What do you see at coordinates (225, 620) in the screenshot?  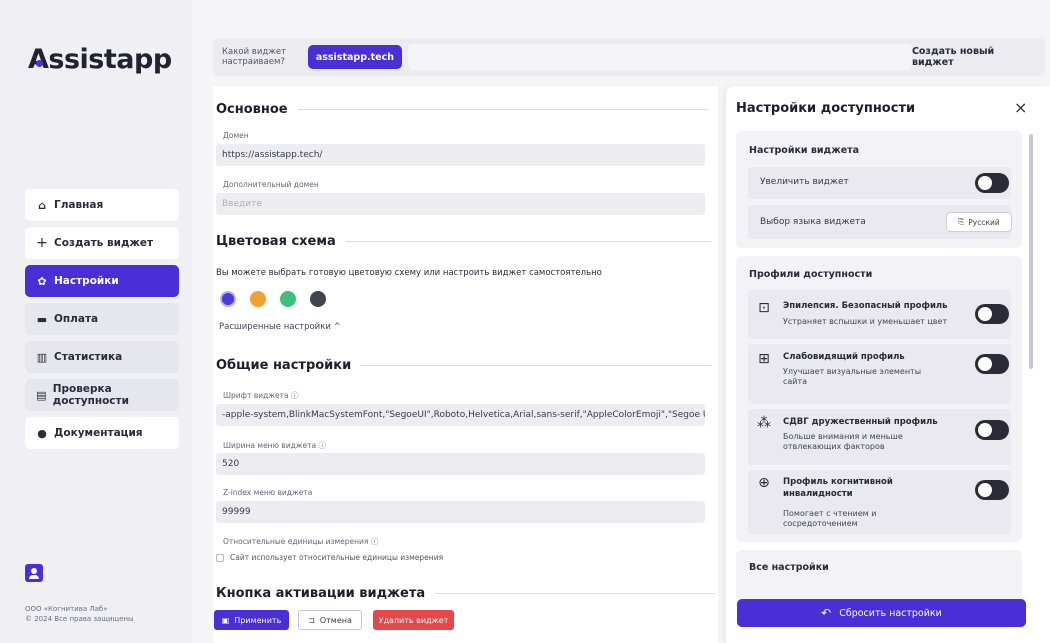 I see `save-icon: ▣` at bounding box center [225, 620].